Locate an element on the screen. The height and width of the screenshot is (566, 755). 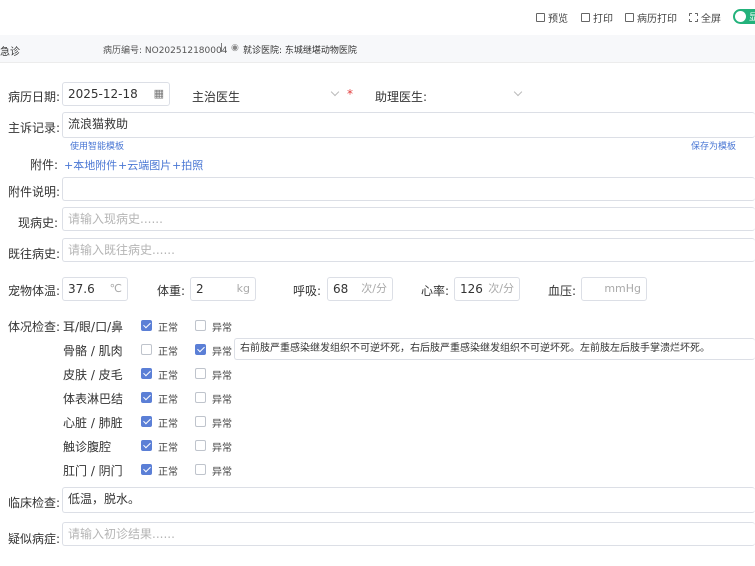
toggle-knob is located at coordinates (740, 16).